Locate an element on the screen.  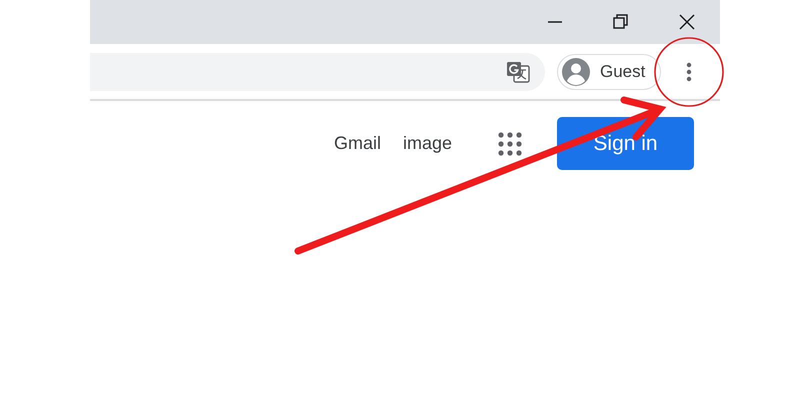
annotation-circle is located at coordinates (689, 72).